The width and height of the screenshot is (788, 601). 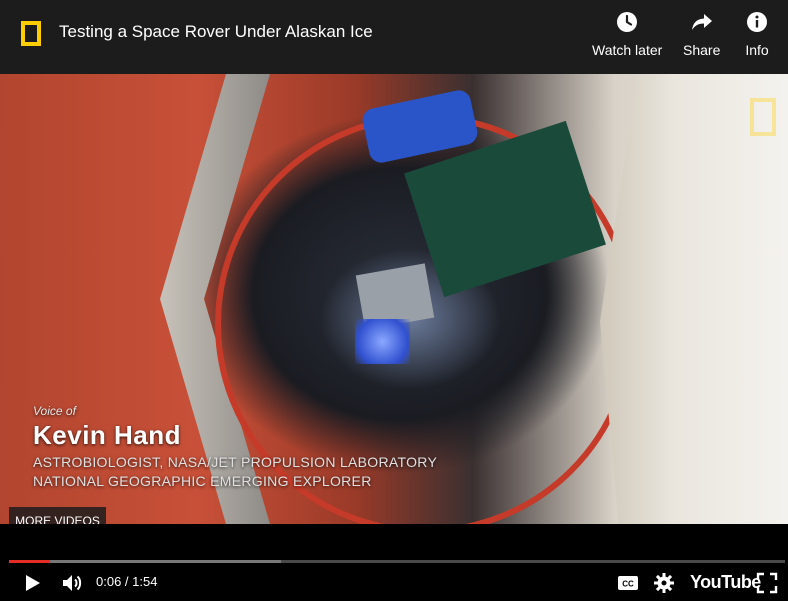 What do you see at coordinates (145, 581) in the screenshot?
I see `duration: 1:54` at bounding box center [145, 581].